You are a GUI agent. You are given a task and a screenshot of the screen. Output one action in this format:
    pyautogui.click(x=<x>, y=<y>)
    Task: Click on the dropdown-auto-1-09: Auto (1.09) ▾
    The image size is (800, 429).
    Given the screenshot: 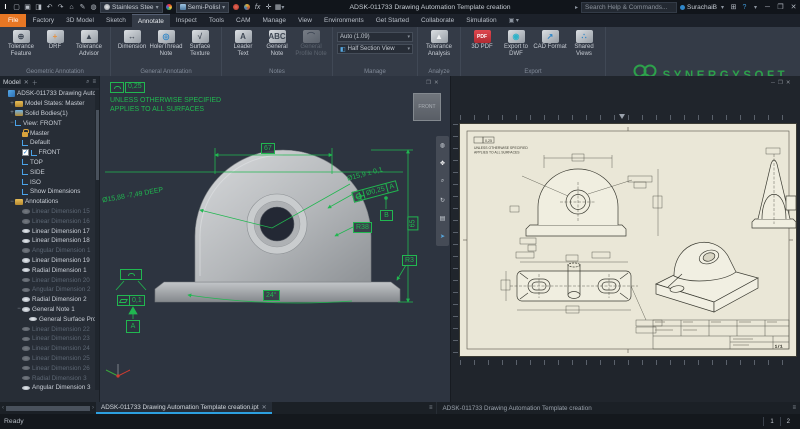 What is the action you would take?
    pyautogui.click(x=375, y=37)
    